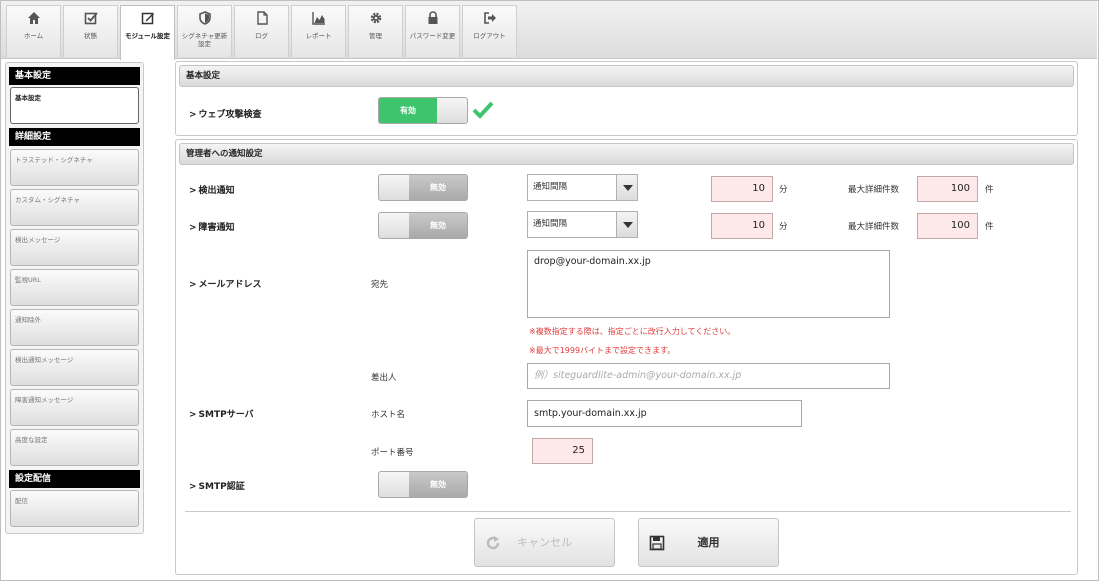 This screenshot has width=1099, height=581. I want to click on sidebar-item-advanced-settings: 高度な設定, so click(74, 447).